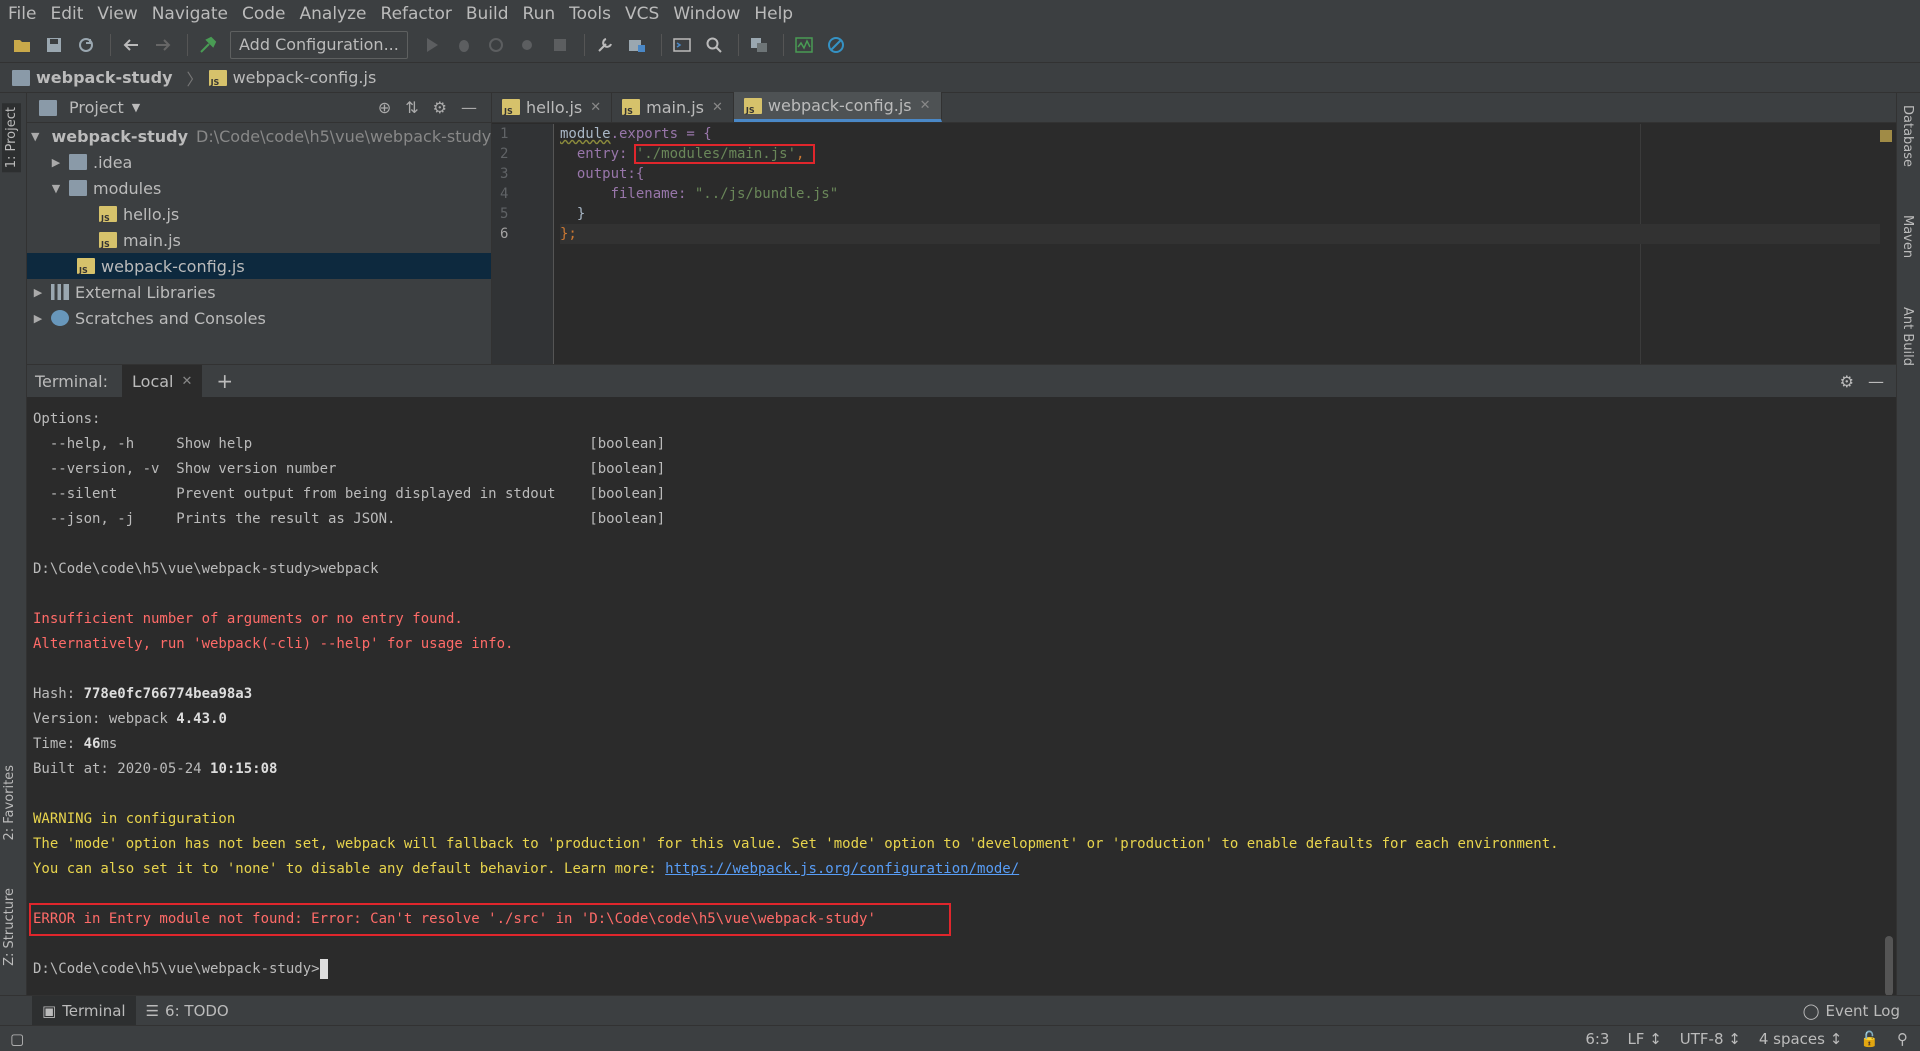 The height and width of the screenshot is (1051, 1920). What do you see at coordinates (259, 240) in the screenshot?
I see `tree-item-main-js: main.js` at bounding box center [259, 240].